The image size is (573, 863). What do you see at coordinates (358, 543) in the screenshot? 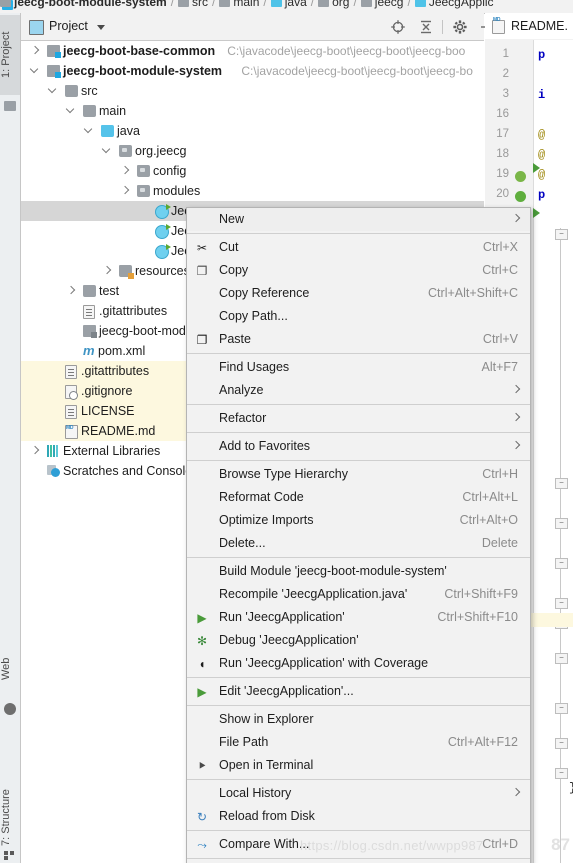
I see `menu-item-delete: Delete... Delete` at bounding box center [358, 543].